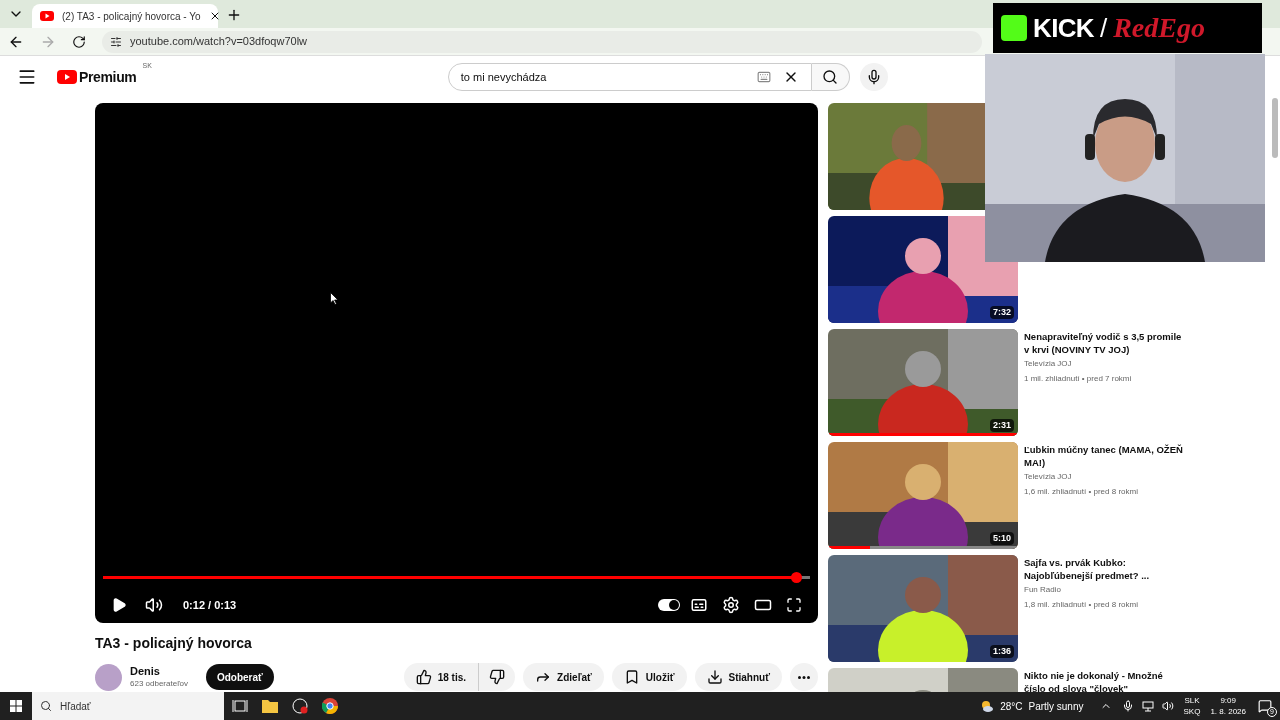 This screenshot has width=1280, height=720. I want to click on more-button, so click(804, 677).